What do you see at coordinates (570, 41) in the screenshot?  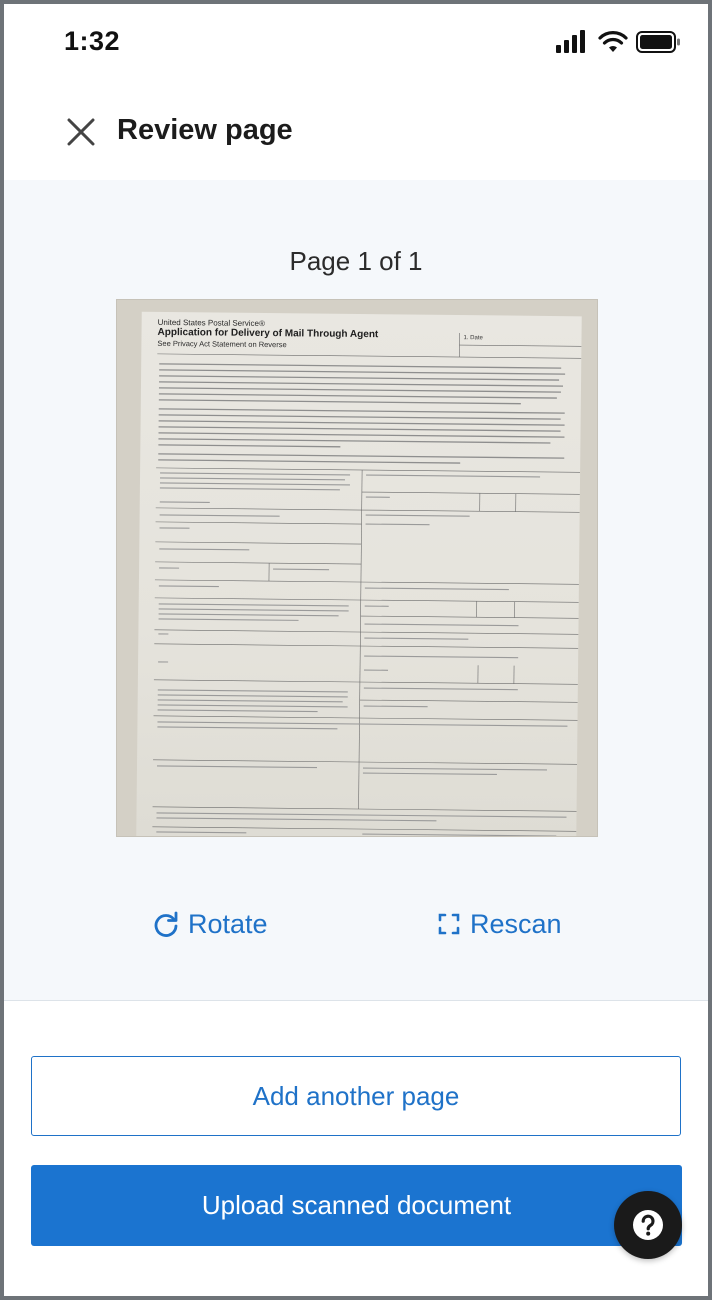 I see `signal-icon` at bounding box center [570, 41].